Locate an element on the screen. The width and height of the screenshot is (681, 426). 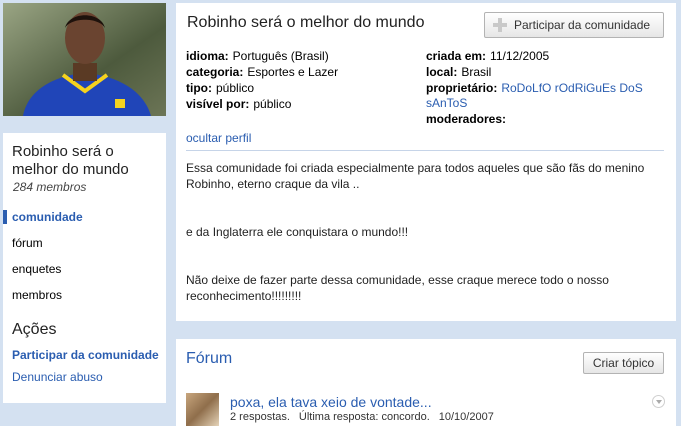
info-label: local: is located at coordinates (442, 72).